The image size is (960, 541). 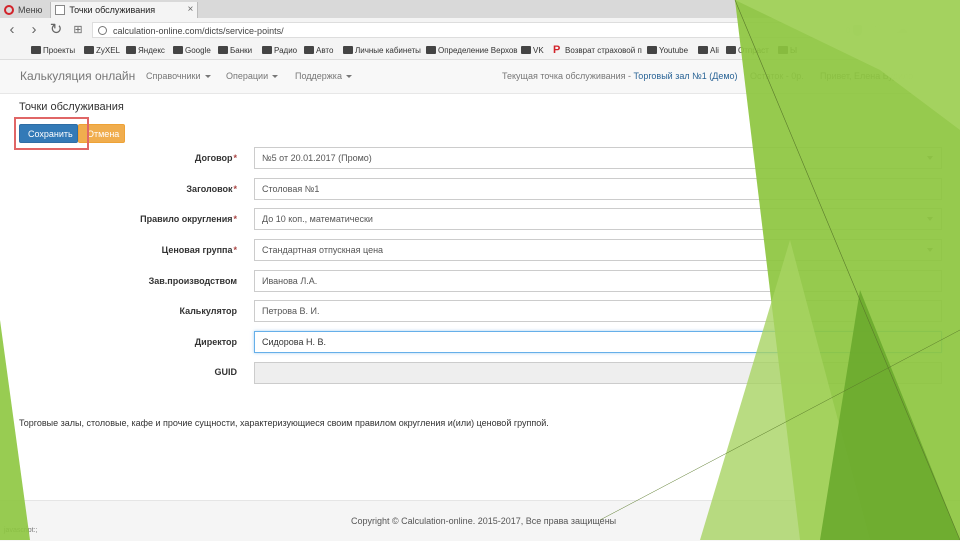 I want to click on heart-icon: ♡, so click(x=875, y=29).